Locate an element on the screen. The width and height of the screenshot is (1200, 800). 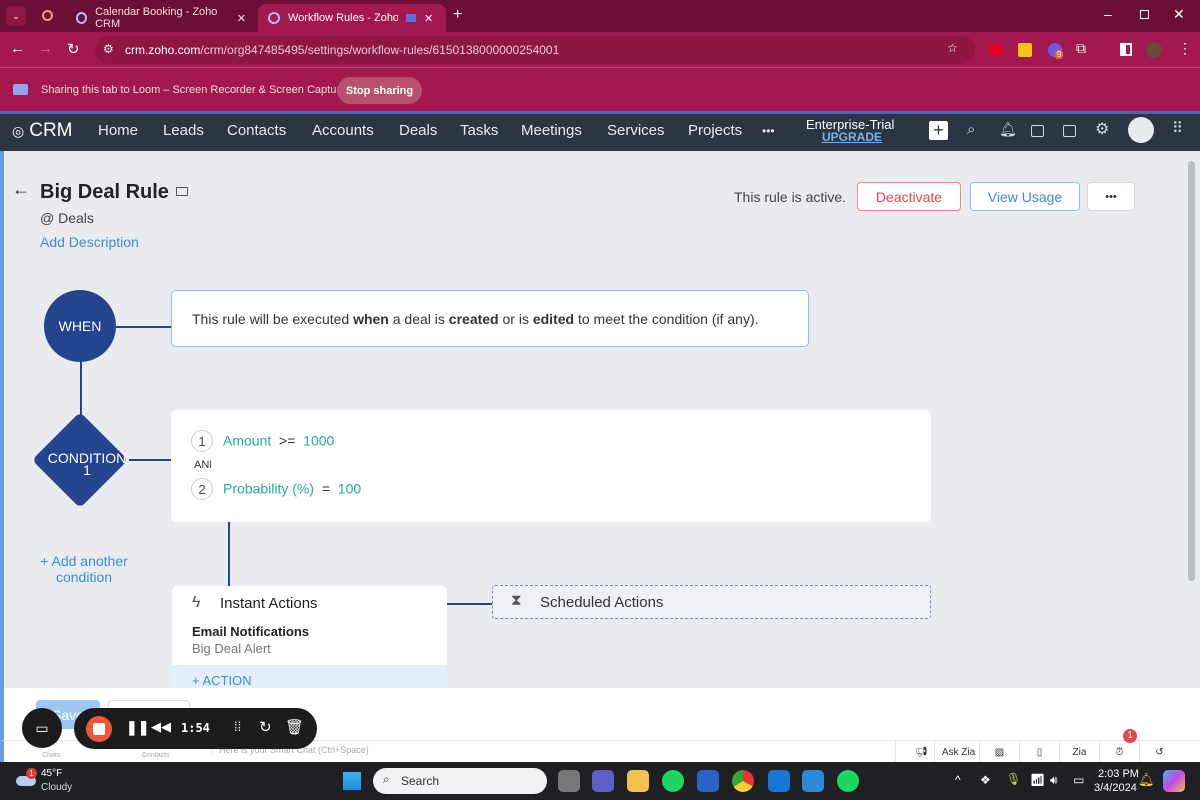
forward-icon: → is located at coordinates (45, 48).